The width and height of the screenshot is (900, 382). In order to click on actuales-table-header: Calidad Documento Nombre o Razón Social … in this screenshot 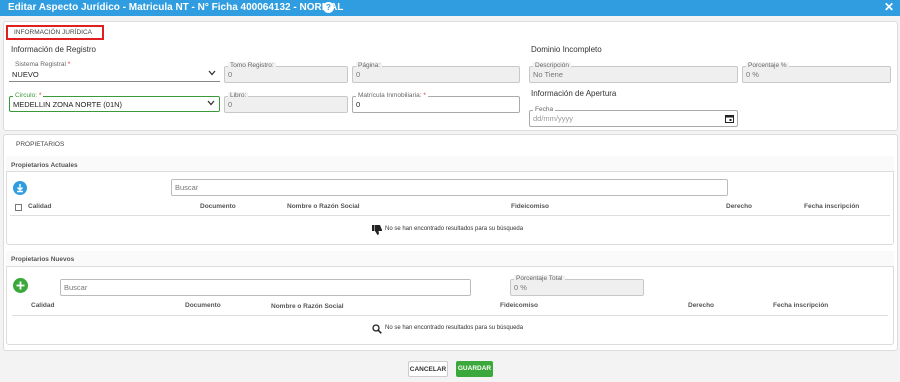, I will do `click(450, 208)`.